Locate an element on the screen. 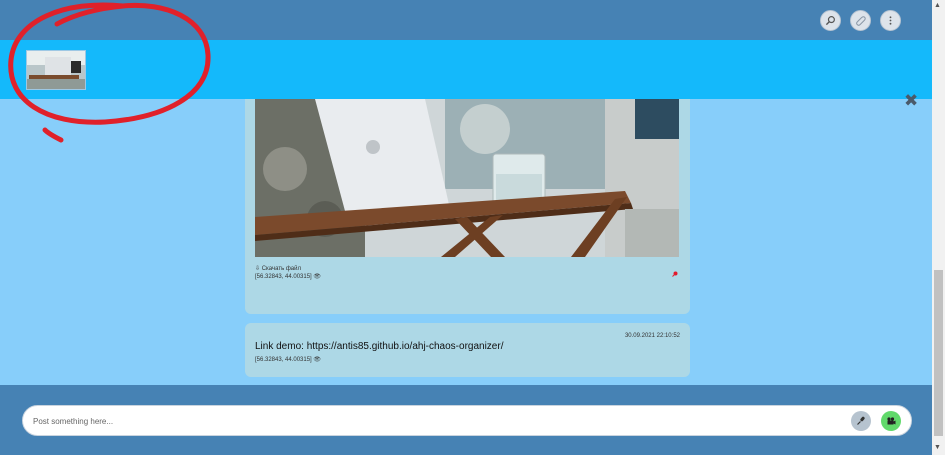  message-input is located at coordinates (423, 421).